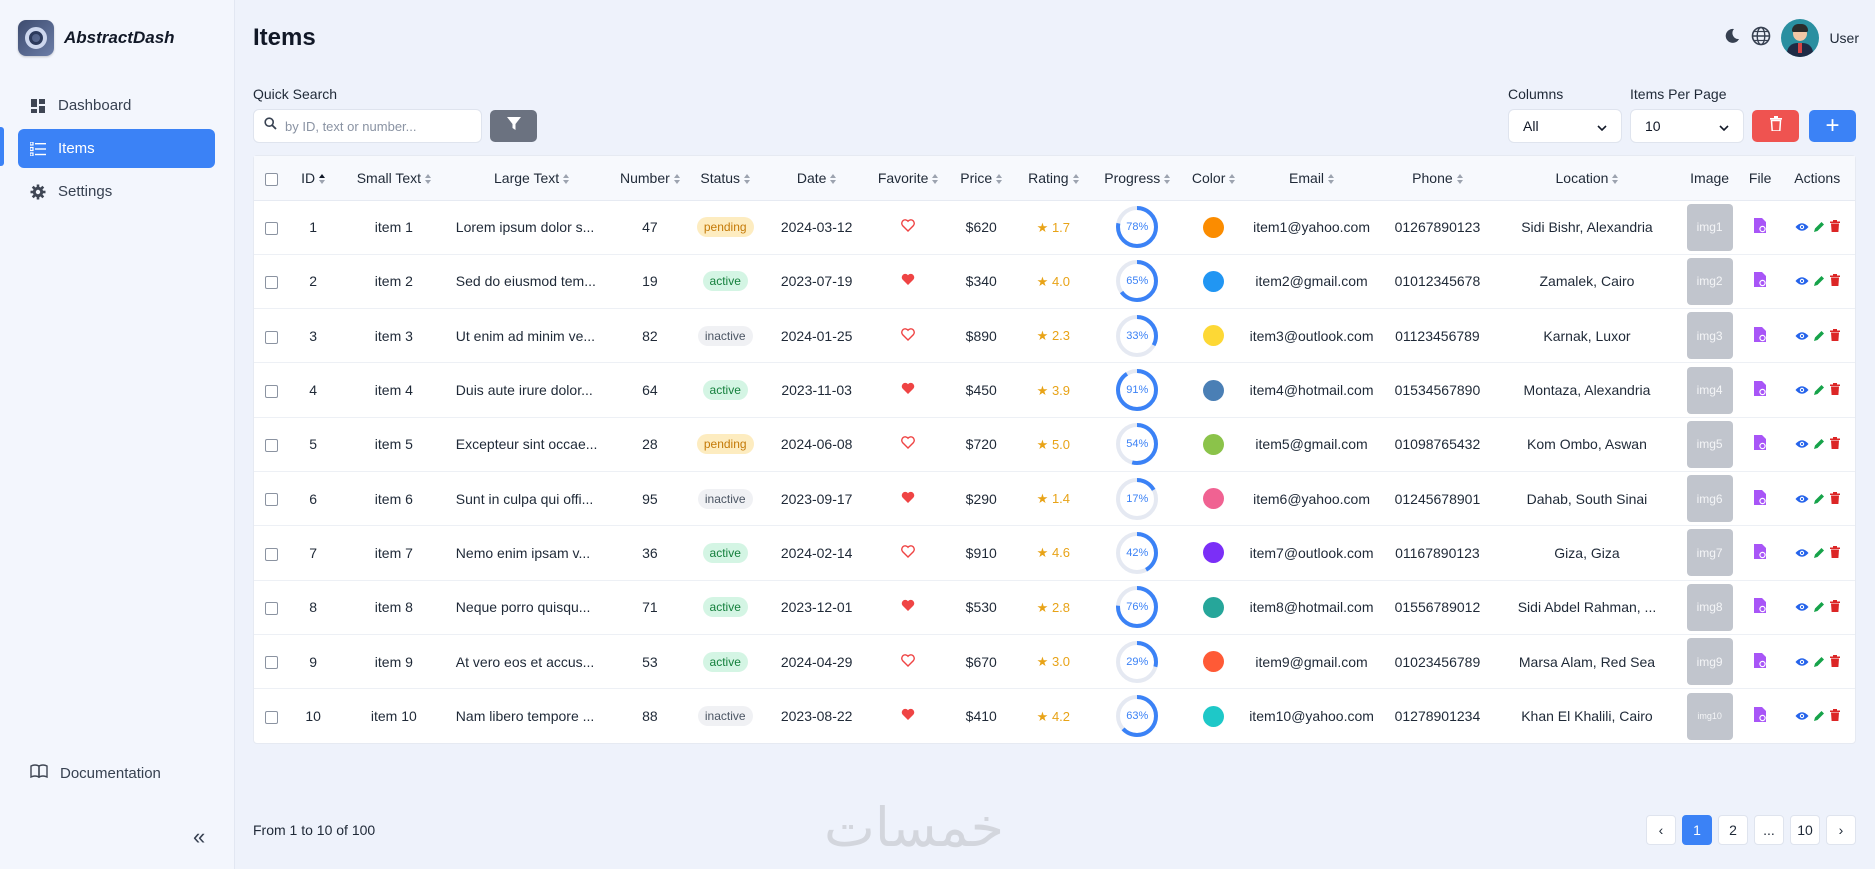 The width and height of the screenshot is (1875, 869). What do you see at coordinates (116, 191) in the screenshot?
I see `sidebar-item-settings: Settings` at bounding box center [116, 191].